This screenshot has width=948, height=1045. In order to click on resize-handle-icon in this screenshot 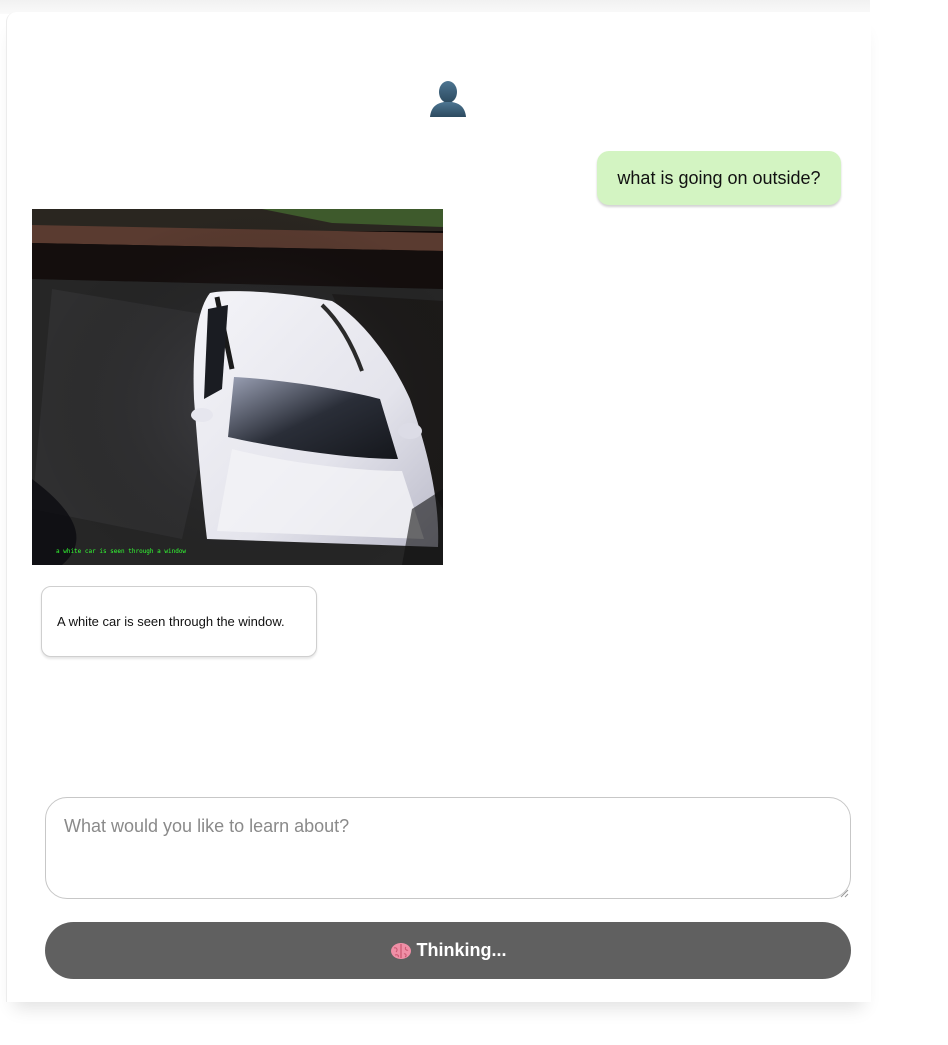, I will do `click(844, 891)`.